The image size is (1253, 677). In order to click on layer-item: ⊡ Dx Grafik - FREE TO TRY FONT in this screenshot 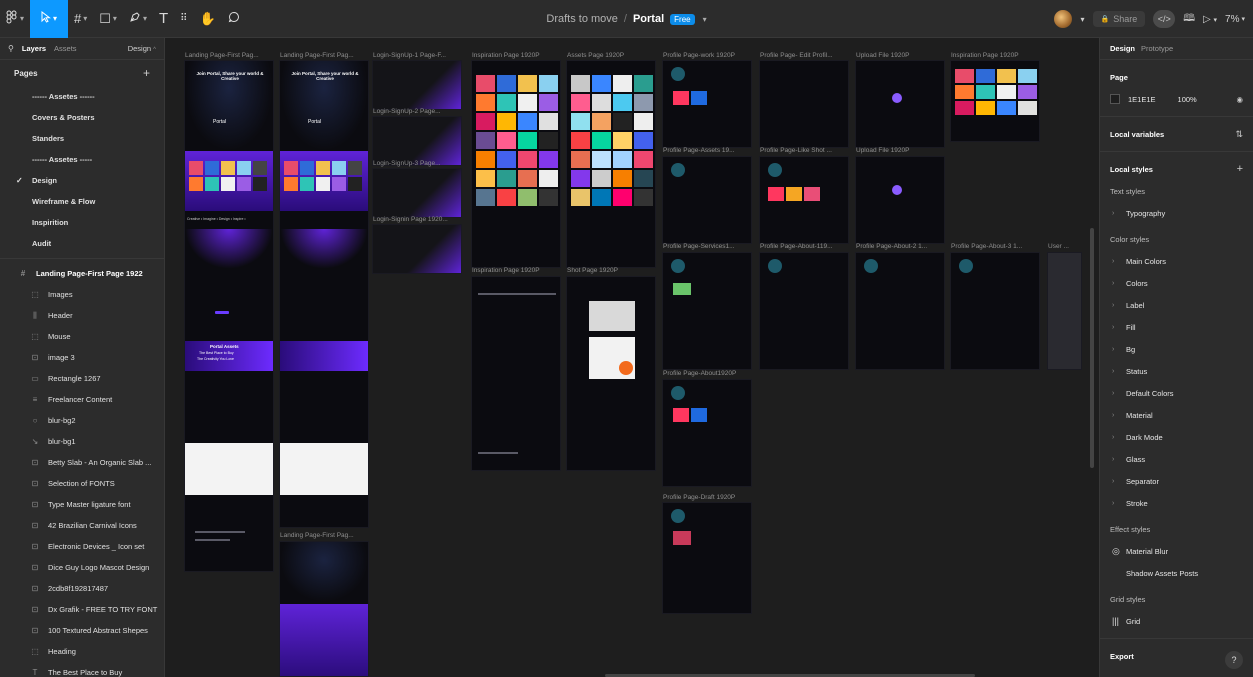, I will do `click(82, 609)`.